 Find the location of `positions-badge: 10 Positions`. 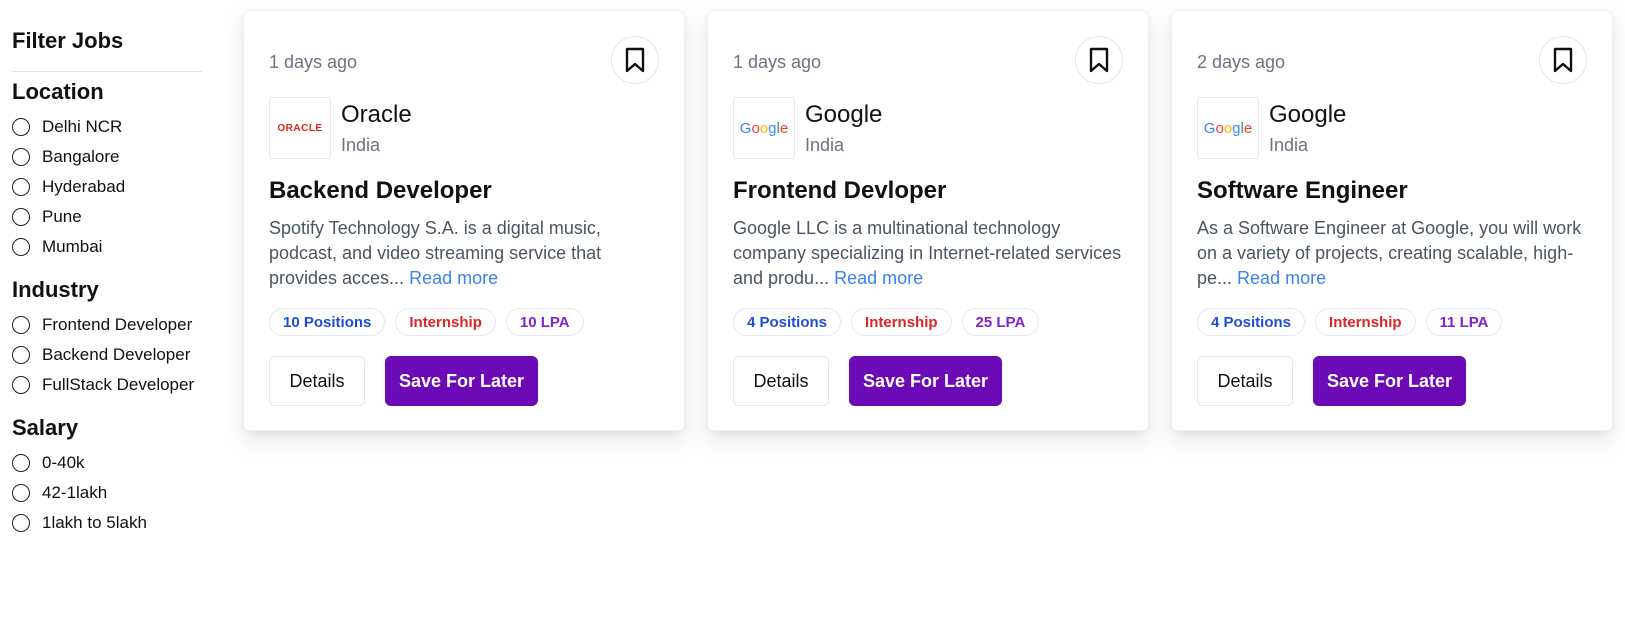

positions-badge: 10 Positions is located at coordinates (327, 322).